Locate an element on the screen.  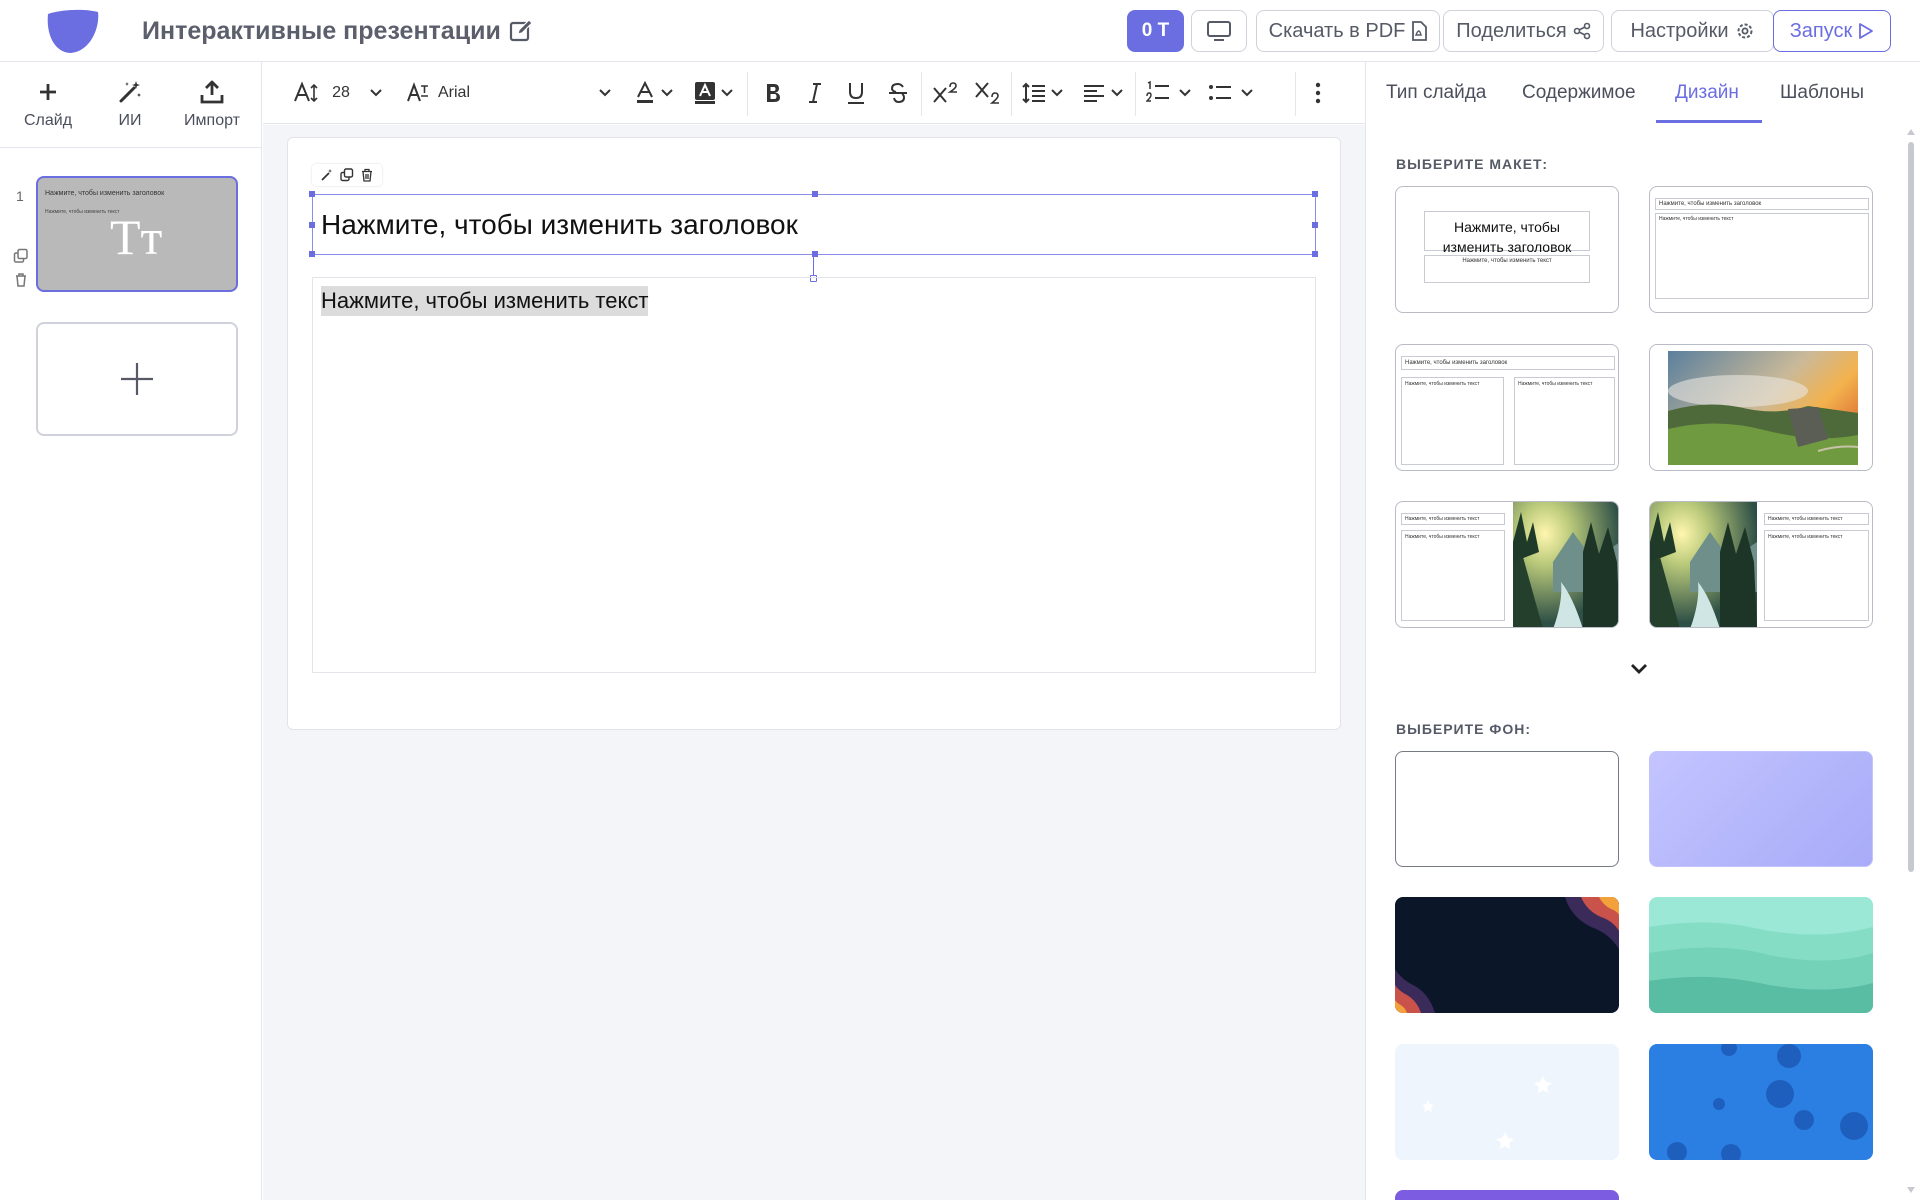
tab-slide-type: Тип слайда is located at coordinates (1436, 93).